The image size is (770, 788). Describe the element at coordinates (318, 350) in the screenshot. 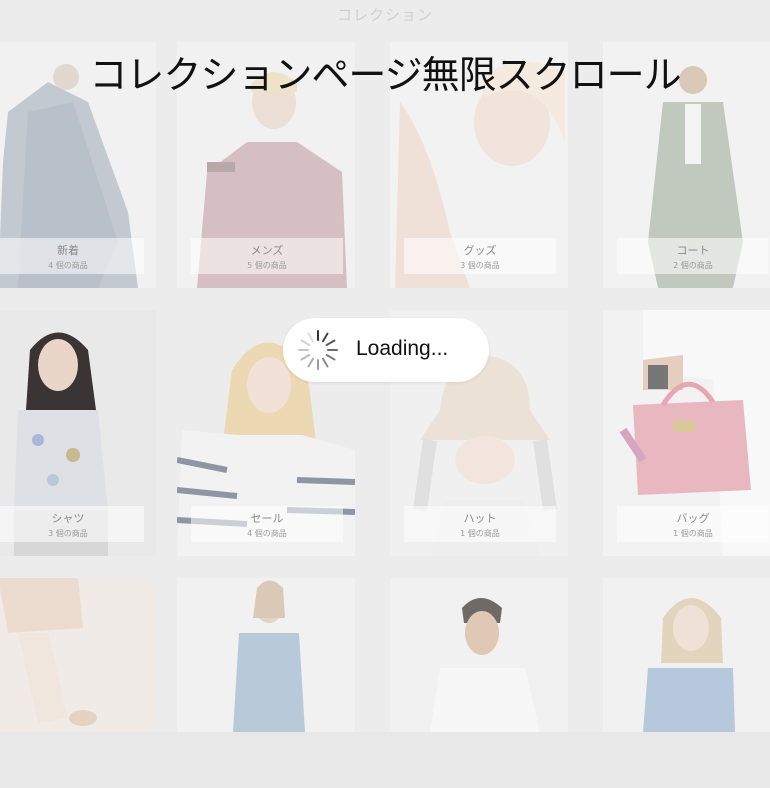

I see `spinner-icon` at that location.